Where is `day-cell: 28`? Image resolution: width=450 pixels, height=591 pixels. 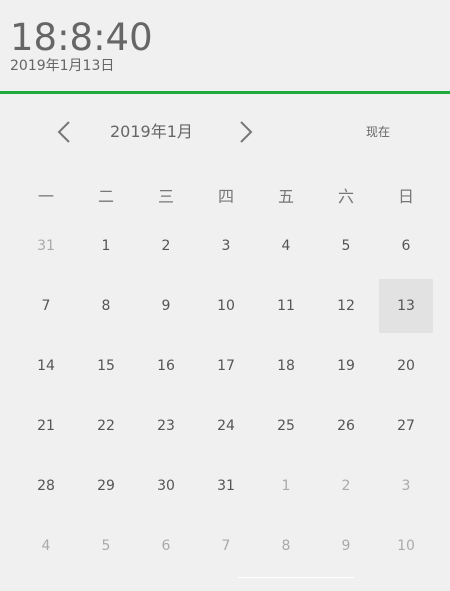
day-cell: 28 is located at coordinates (46, 486).